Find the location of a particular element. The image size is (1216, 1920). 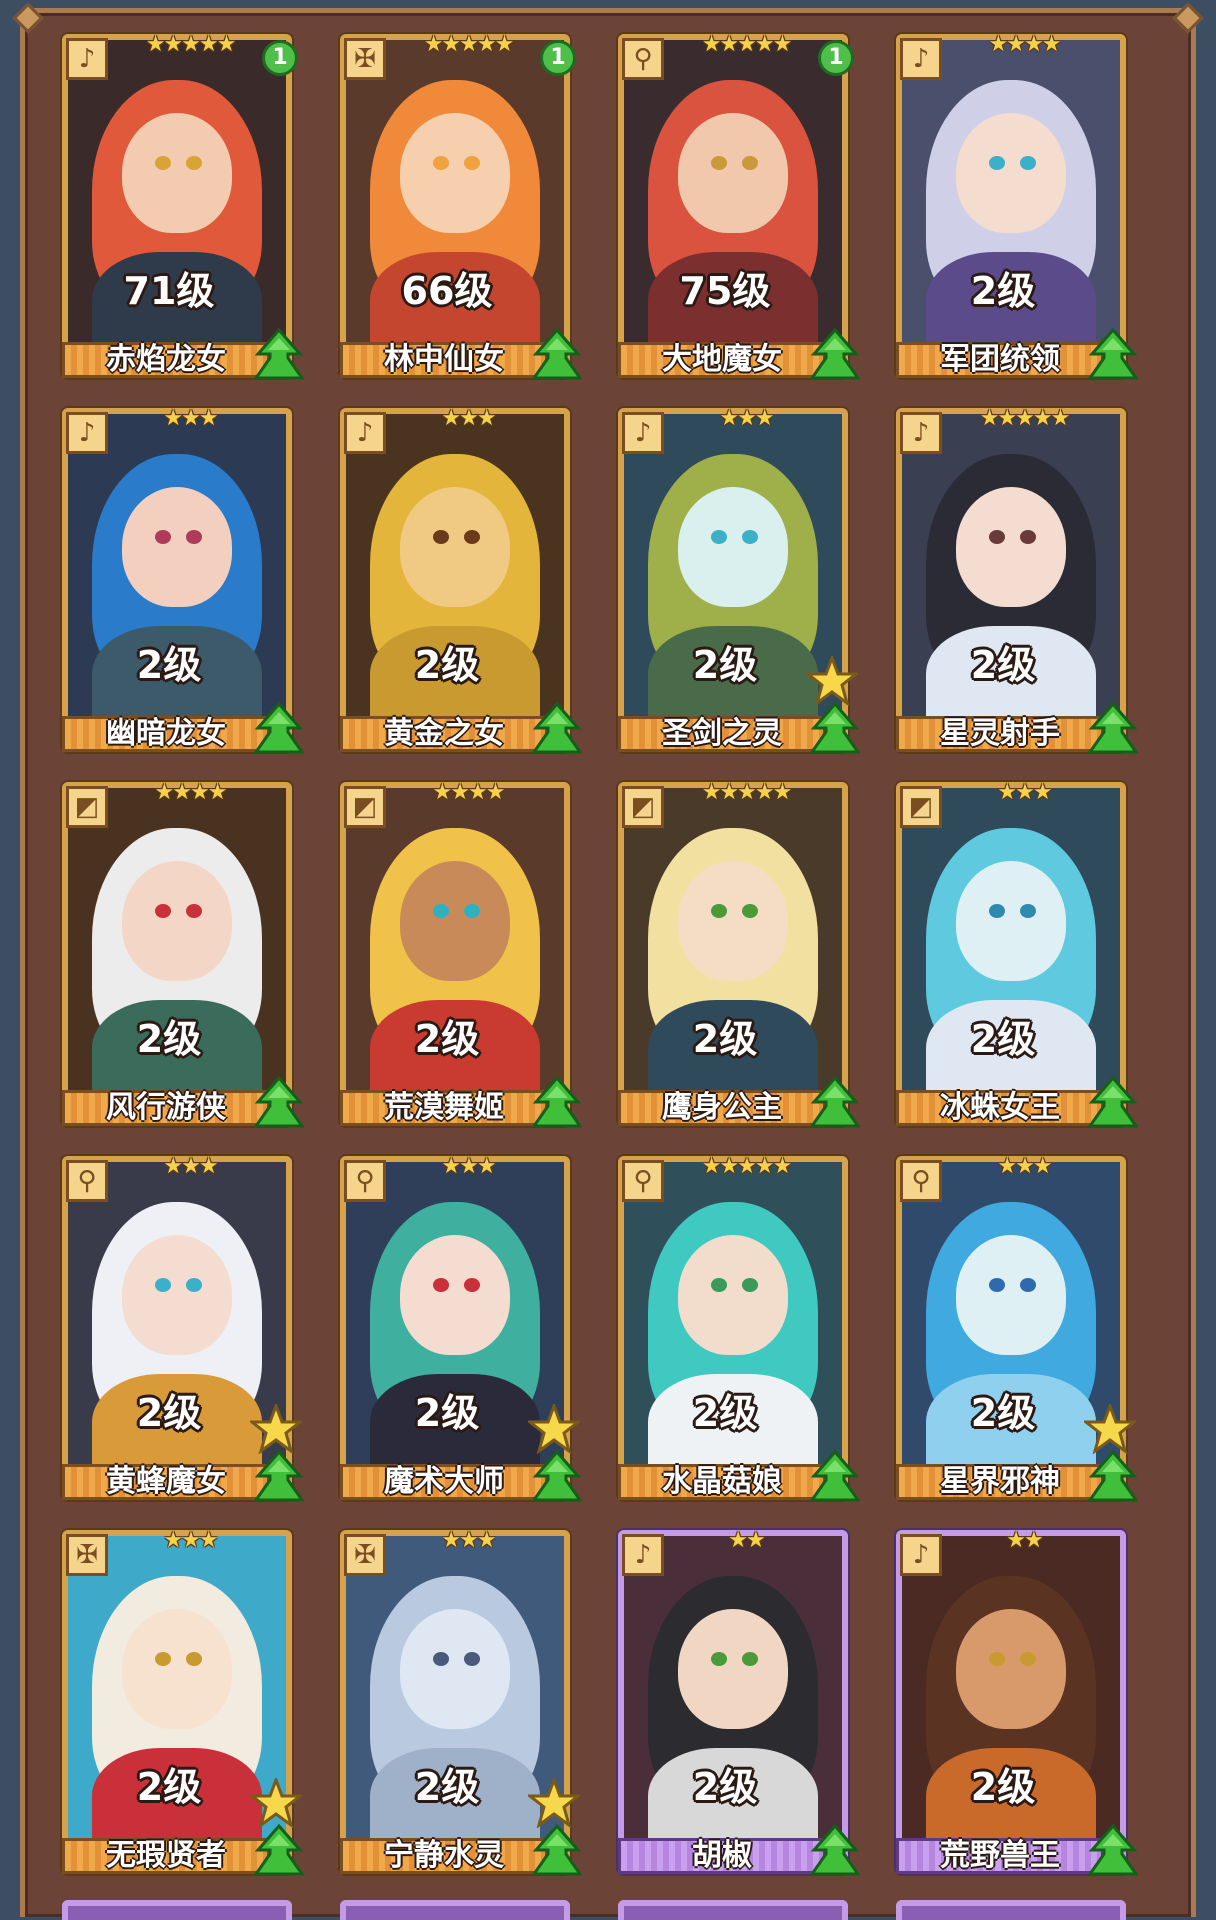

hero-name: 魔术大师 is located at coordinates (444, 1481).